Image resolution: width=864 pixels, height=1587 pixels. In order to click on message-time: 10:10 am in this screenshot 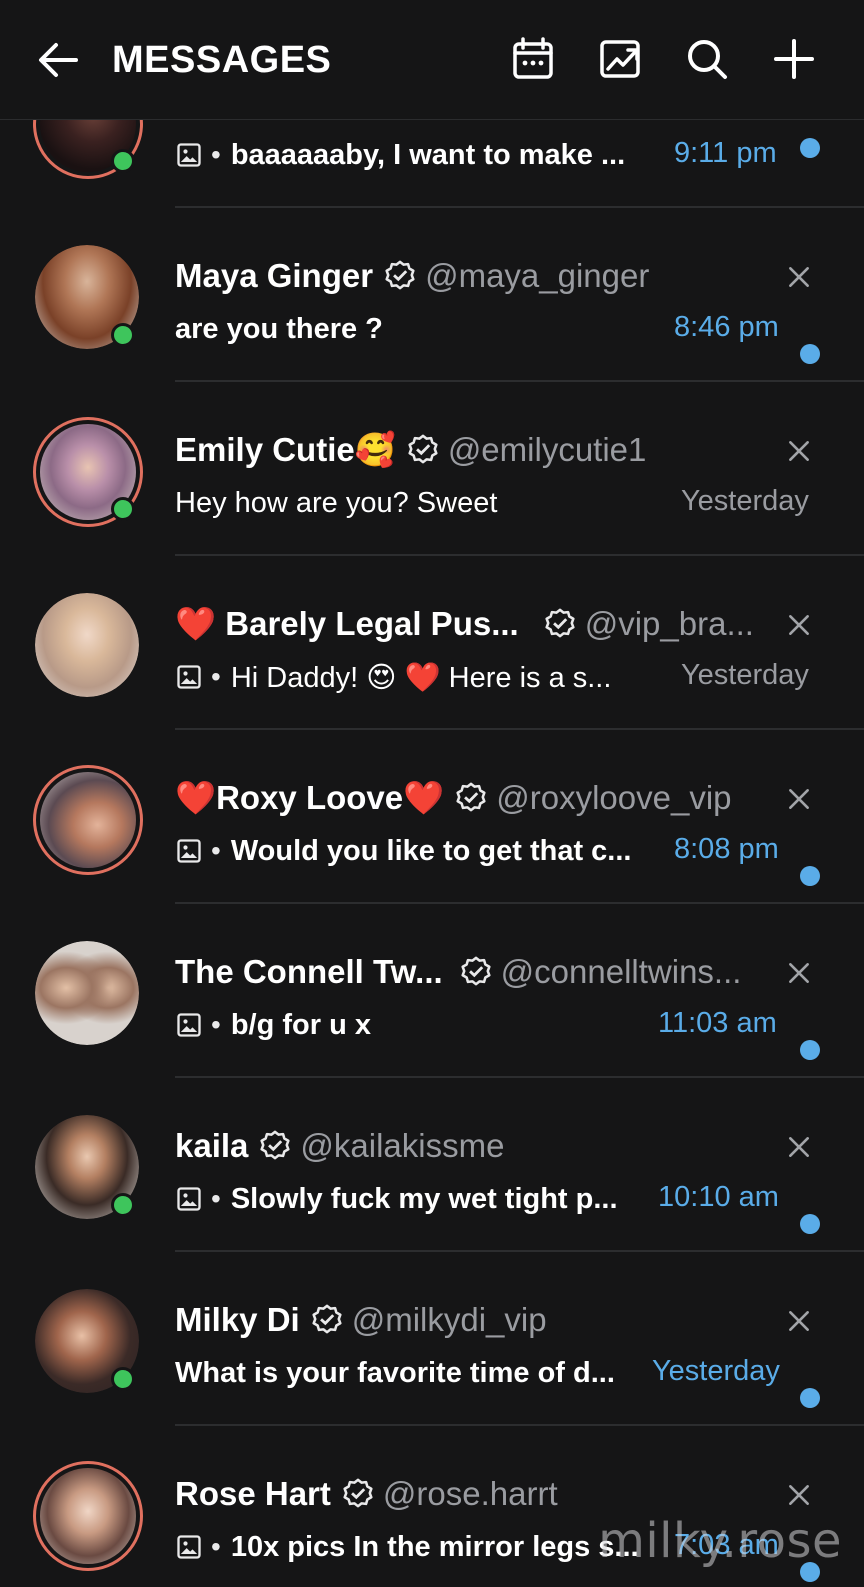, I will do `click(718, 1197)`.